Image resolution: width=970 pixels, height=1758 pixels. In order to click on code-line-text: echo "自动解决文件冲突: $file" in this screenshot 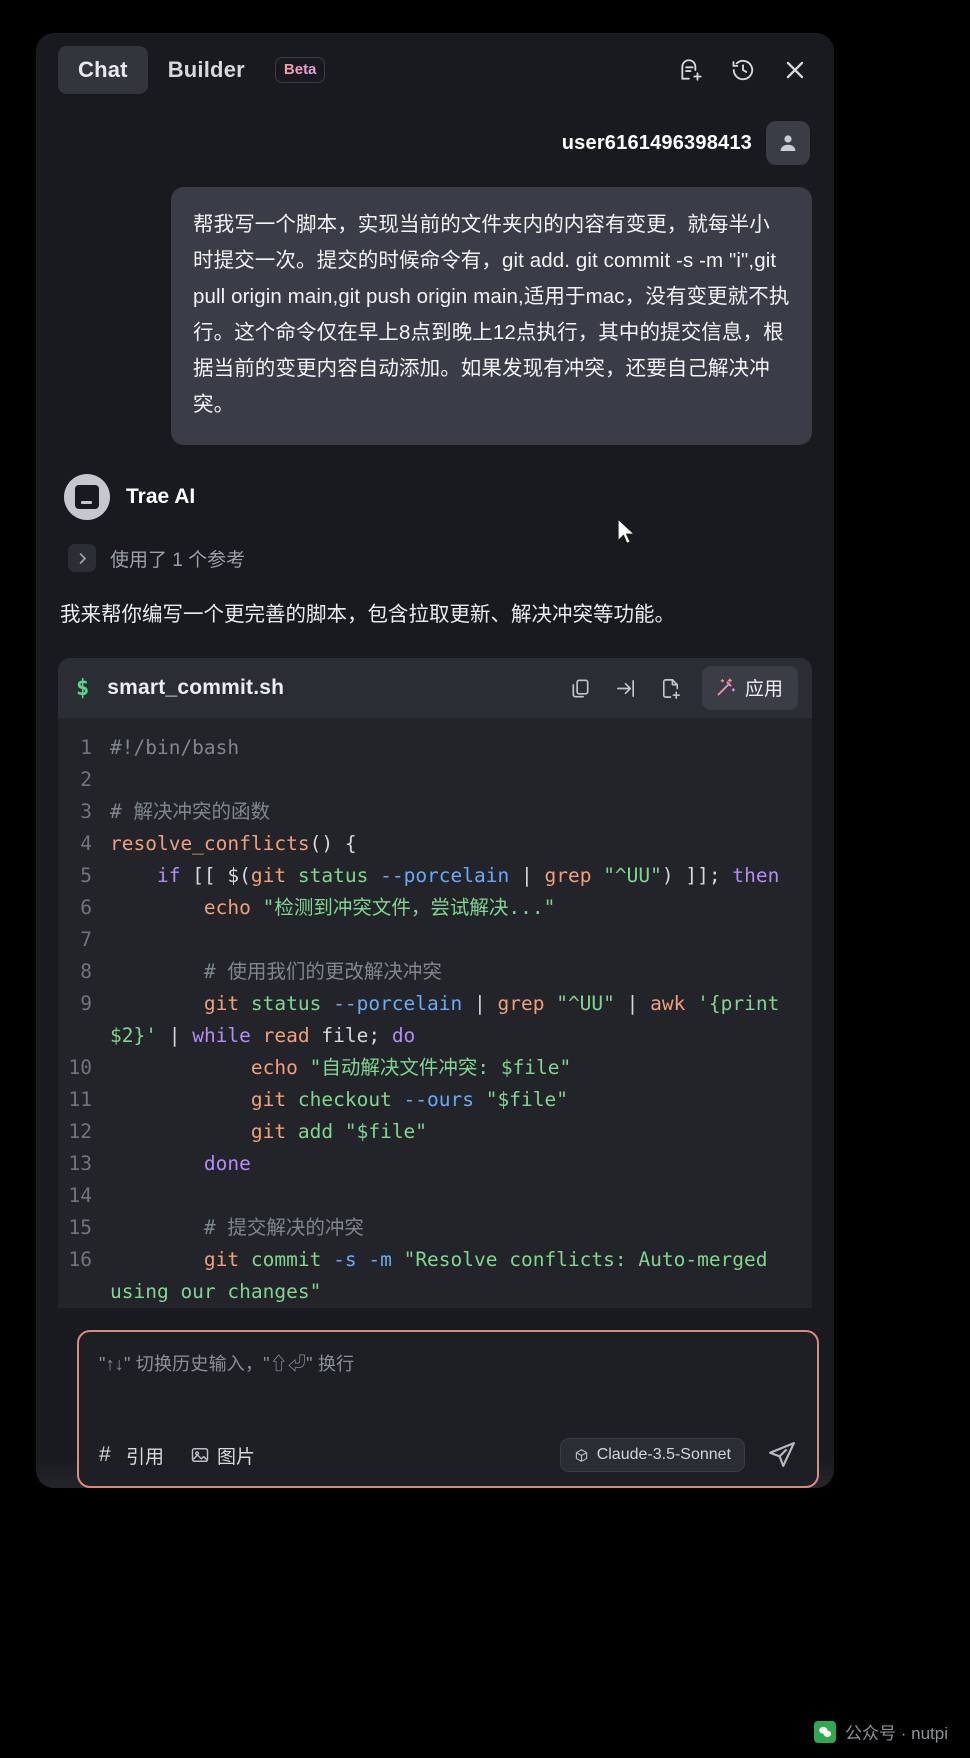, I will do `click(411, 1067)`.